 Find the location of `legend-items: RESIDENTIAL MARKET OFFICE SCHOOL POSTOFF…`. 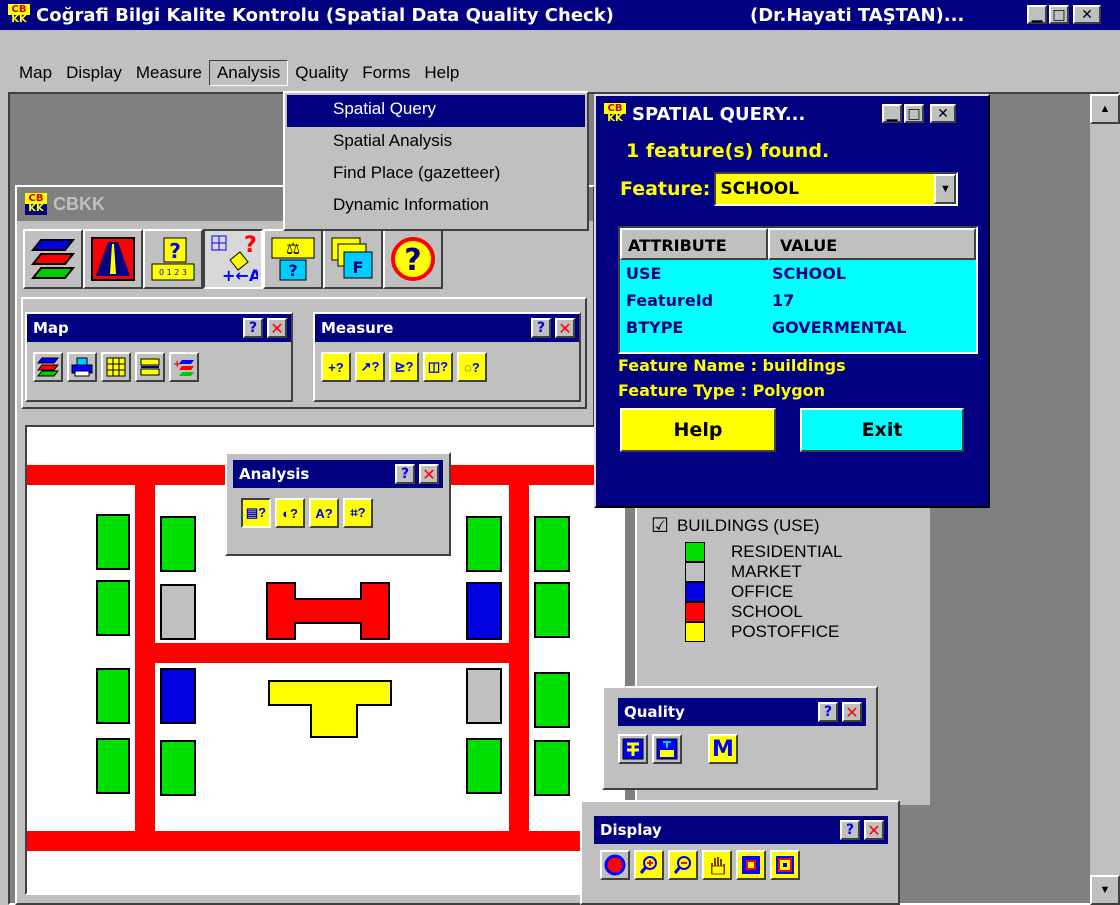

legend-items: RESIDENTIAL MARKET OFFICE SCHOOL POSTOFF… is located at coordinates (807, 592).